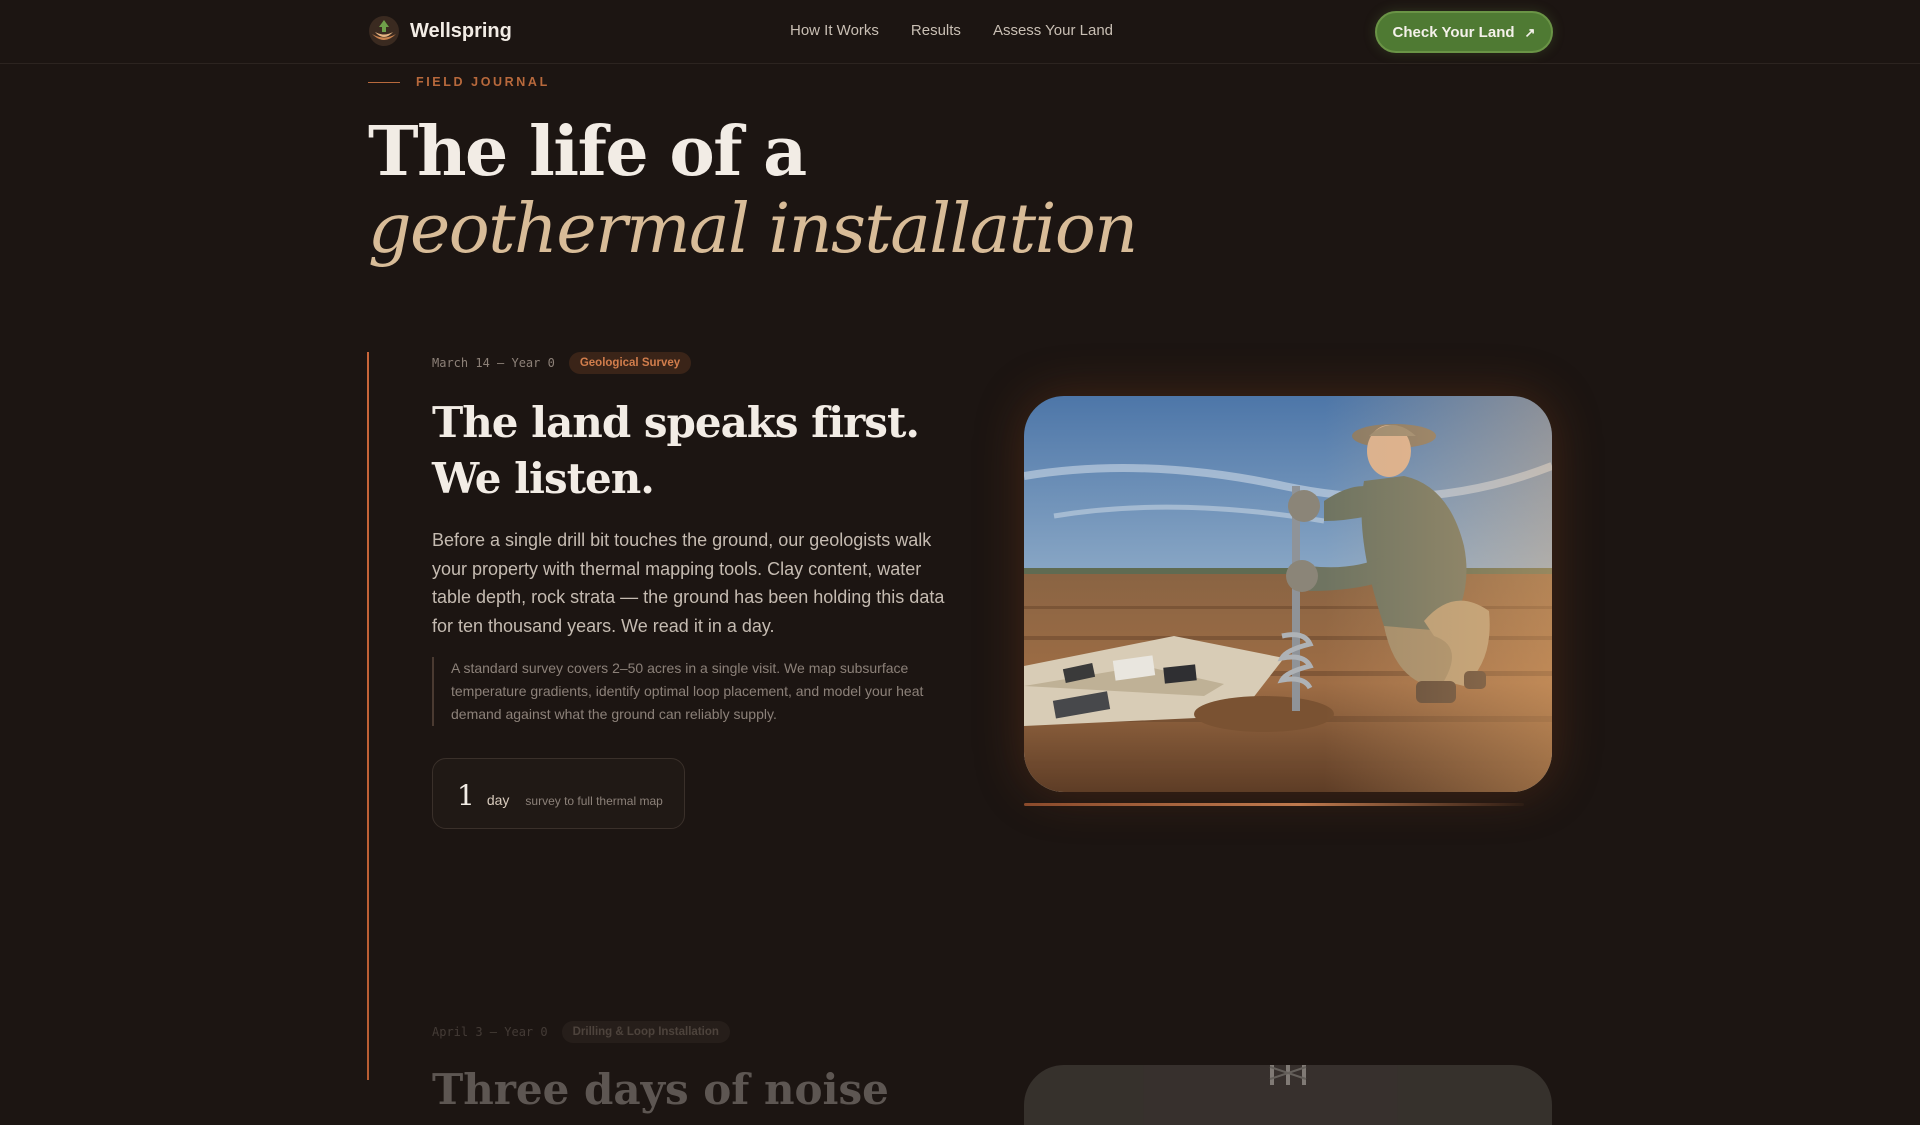  I want to click on drilling-photo, so click(1288, 1095).